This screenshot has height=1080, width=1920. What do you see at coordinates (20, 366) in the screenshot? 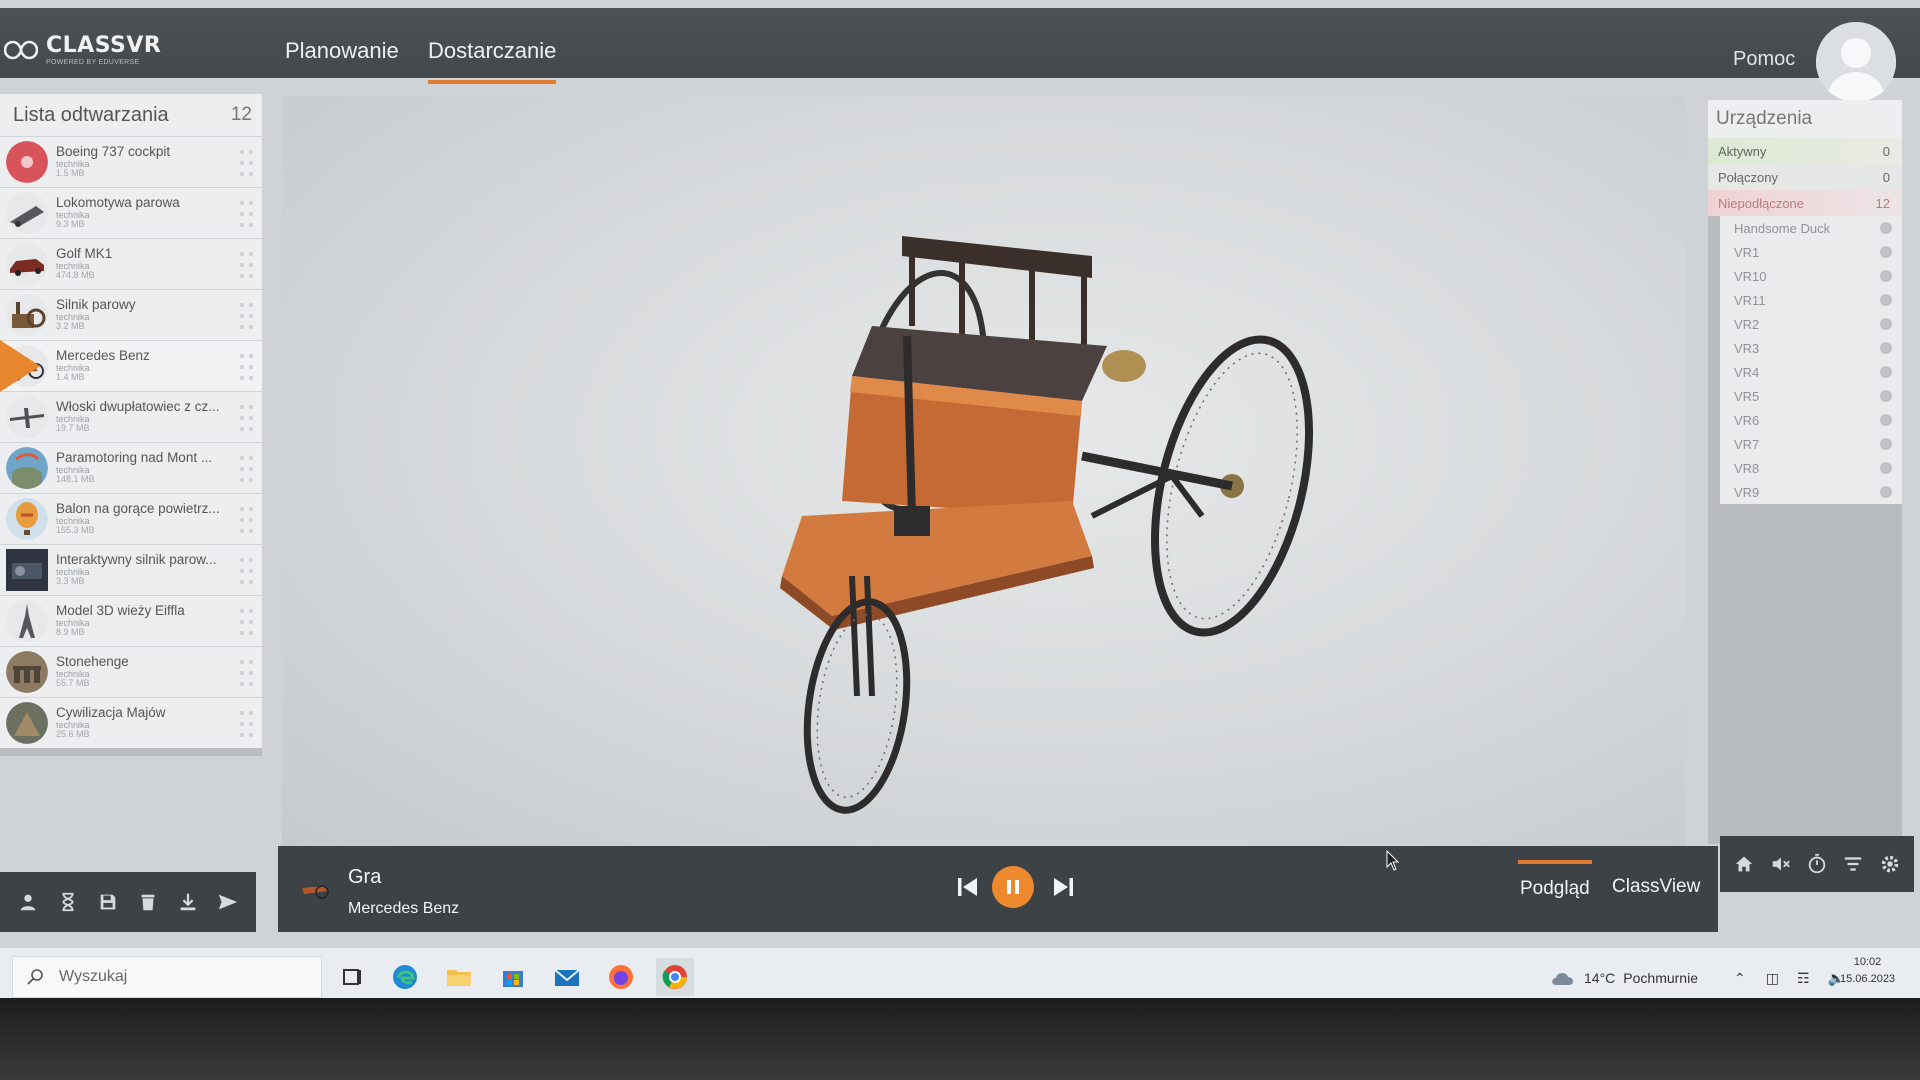
I see `active-item-marker` at bounding box center [20, 366].